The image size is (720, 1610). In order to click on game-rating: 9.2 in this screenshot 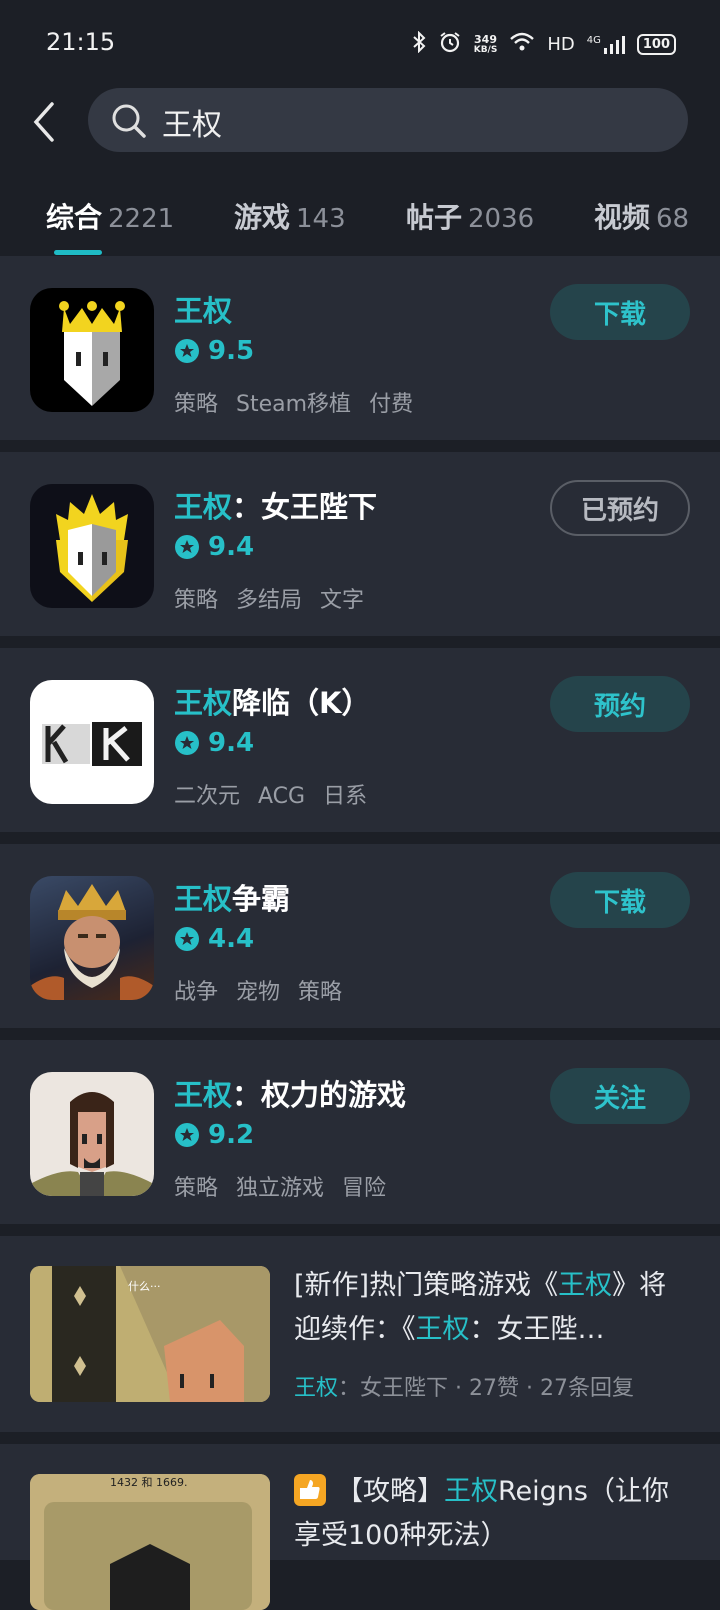, I will do `click(214, 1135)`.